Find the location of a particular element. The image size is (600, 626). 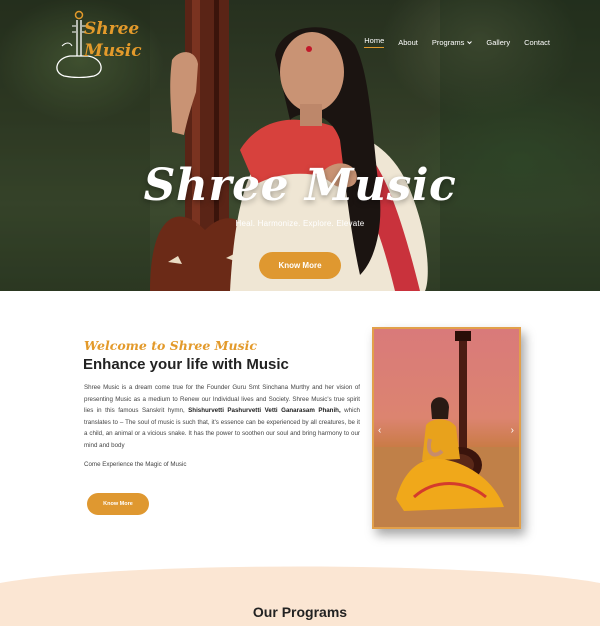

welcome-kicker: Welcome to Shree Music is located at coordinates (170, 345).